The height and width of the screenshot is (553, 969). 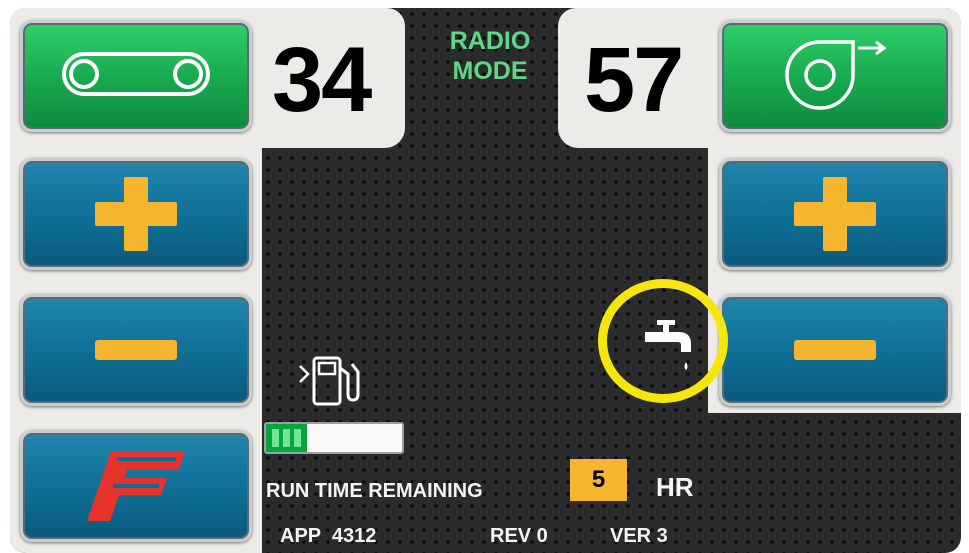 What do you see at coordinates (328, 536) in the screenshot?
I see `app-number: APP 4312` at bounding box center [328, 536].